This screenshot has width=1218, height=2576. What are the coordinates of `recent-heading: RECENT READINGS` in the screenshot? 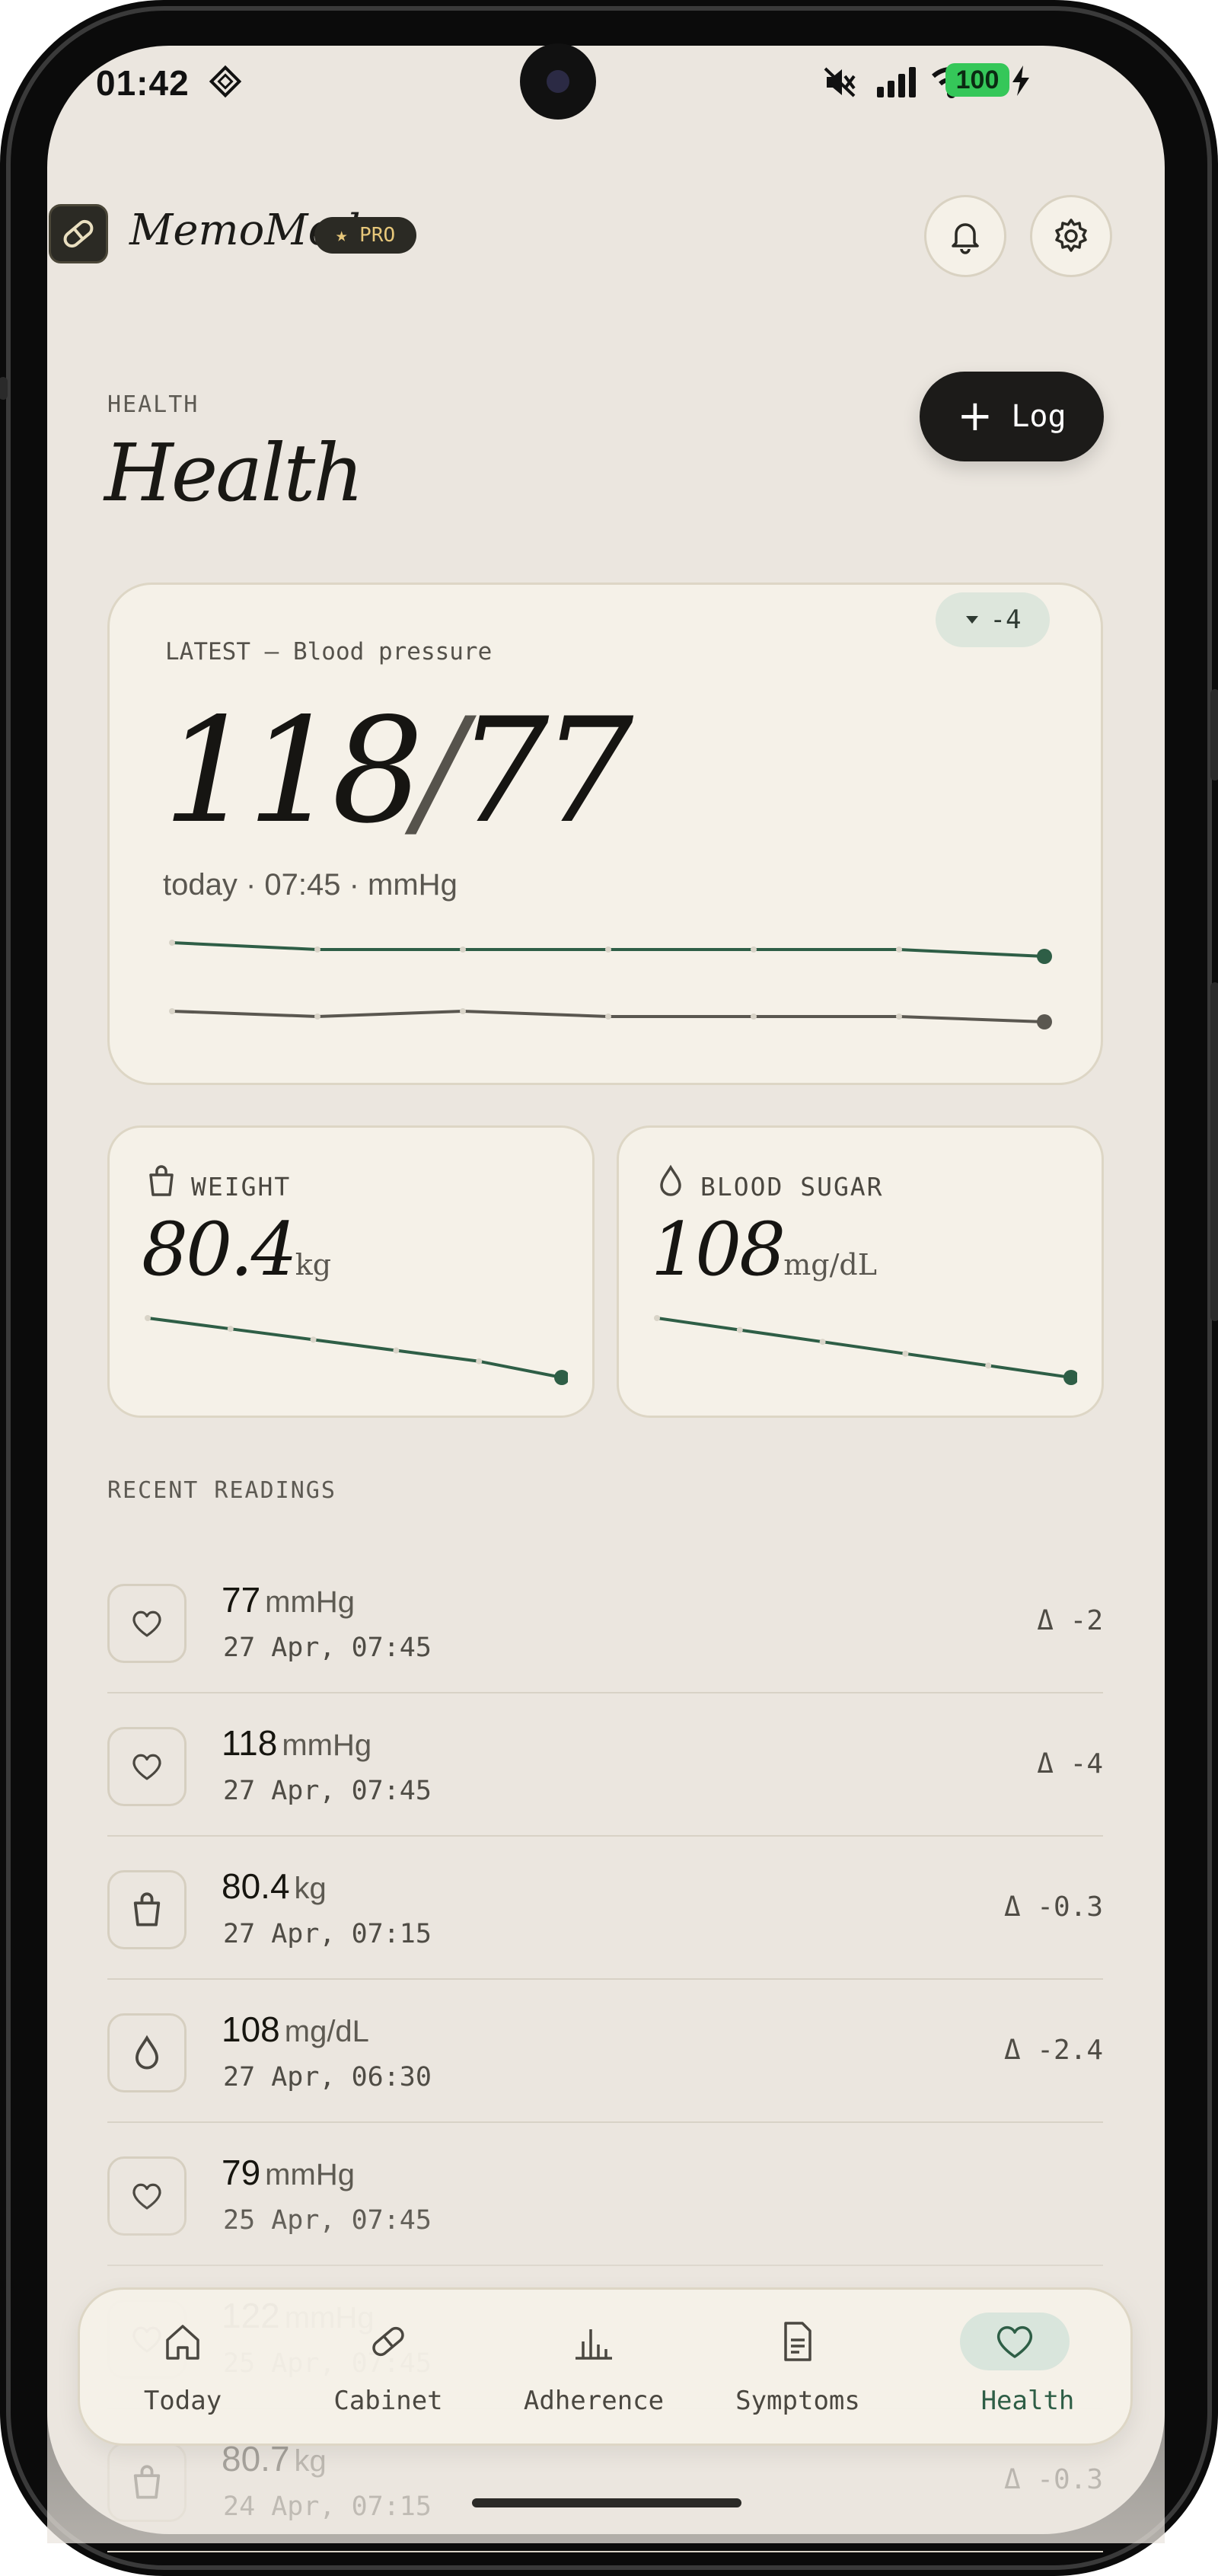 It's located at (221, 1490).